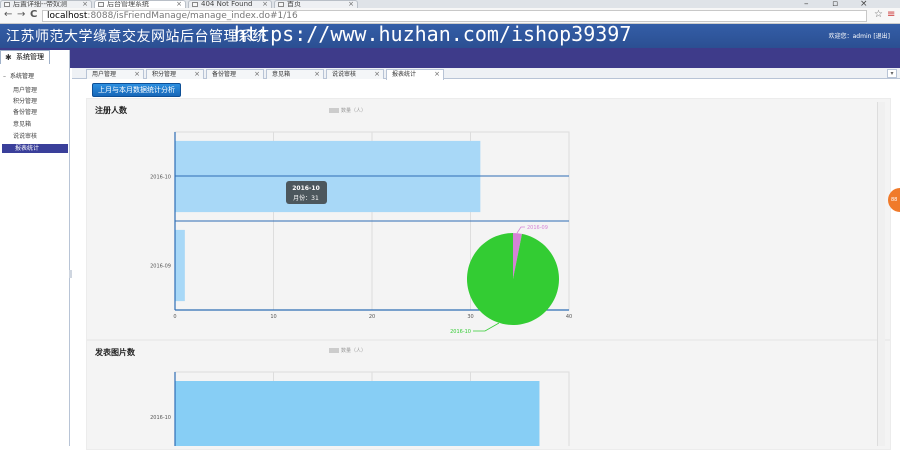  What do you see at coordinates (404, 74) in the screenshot?
I see `tab-label: 报表统计` at bounding box center [404, 74].